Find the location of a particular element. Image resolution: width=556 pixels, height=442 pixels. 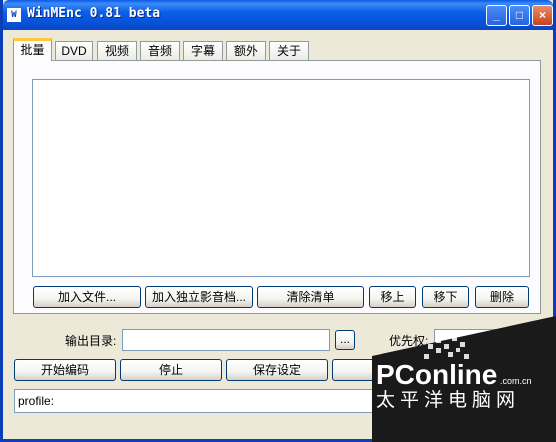

start-encode-button: 开始编码 is located at coordinates (65, 370).